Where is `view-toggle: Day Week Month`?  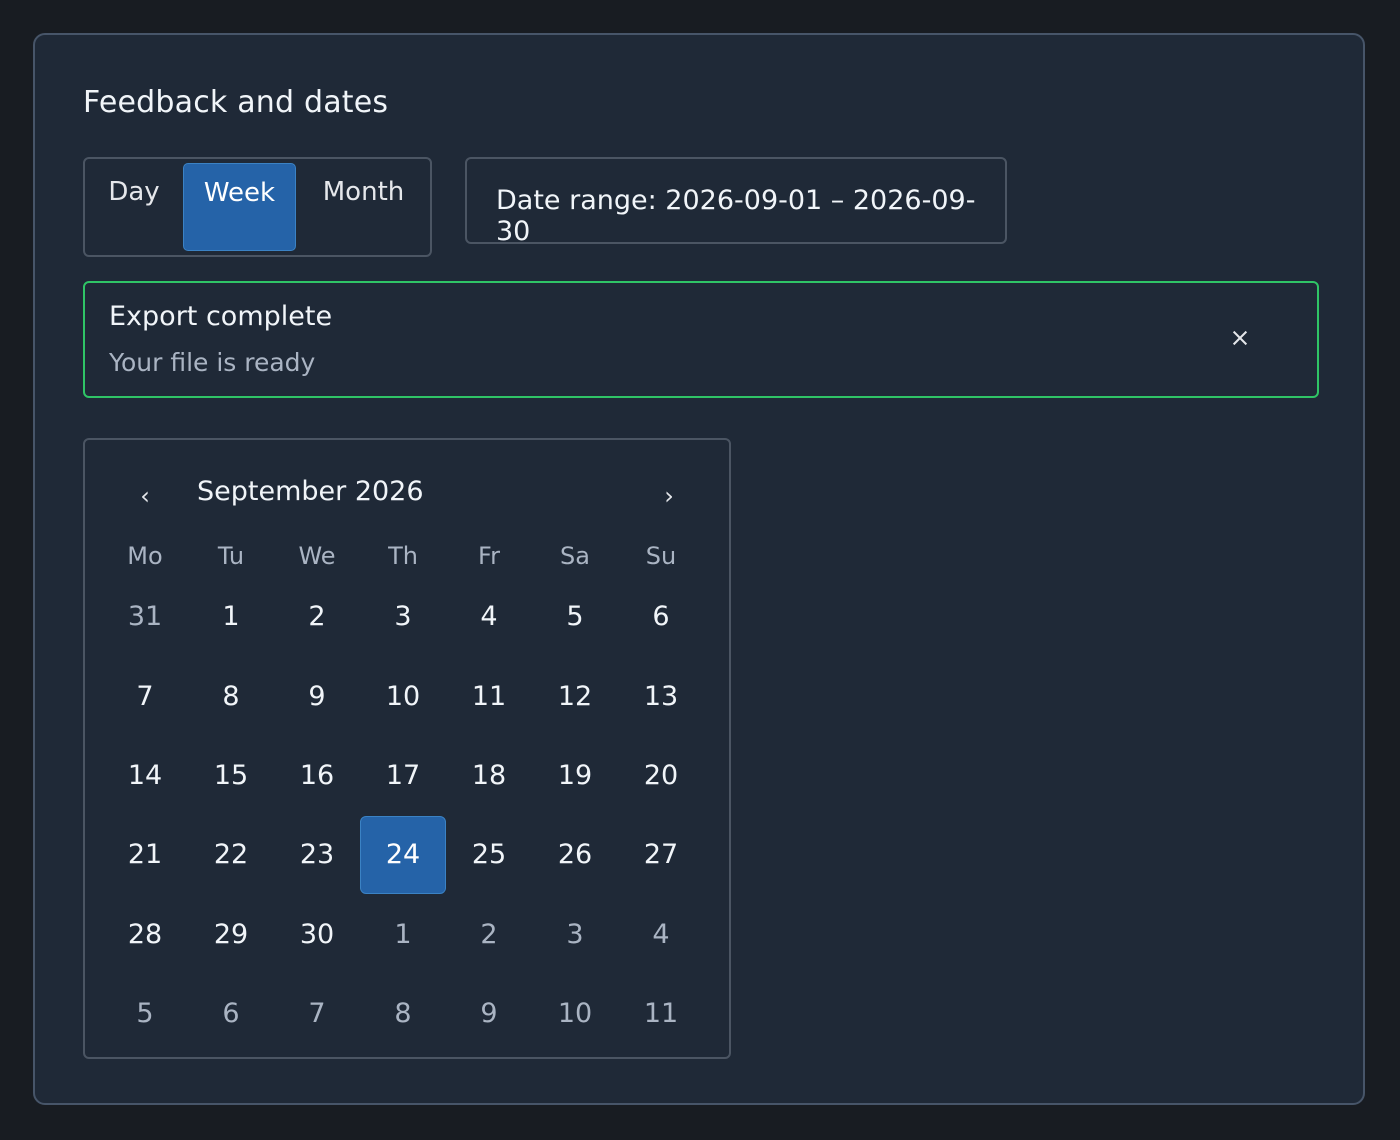 view-toggle: Day Week Month is located at coordinates (257, 207).